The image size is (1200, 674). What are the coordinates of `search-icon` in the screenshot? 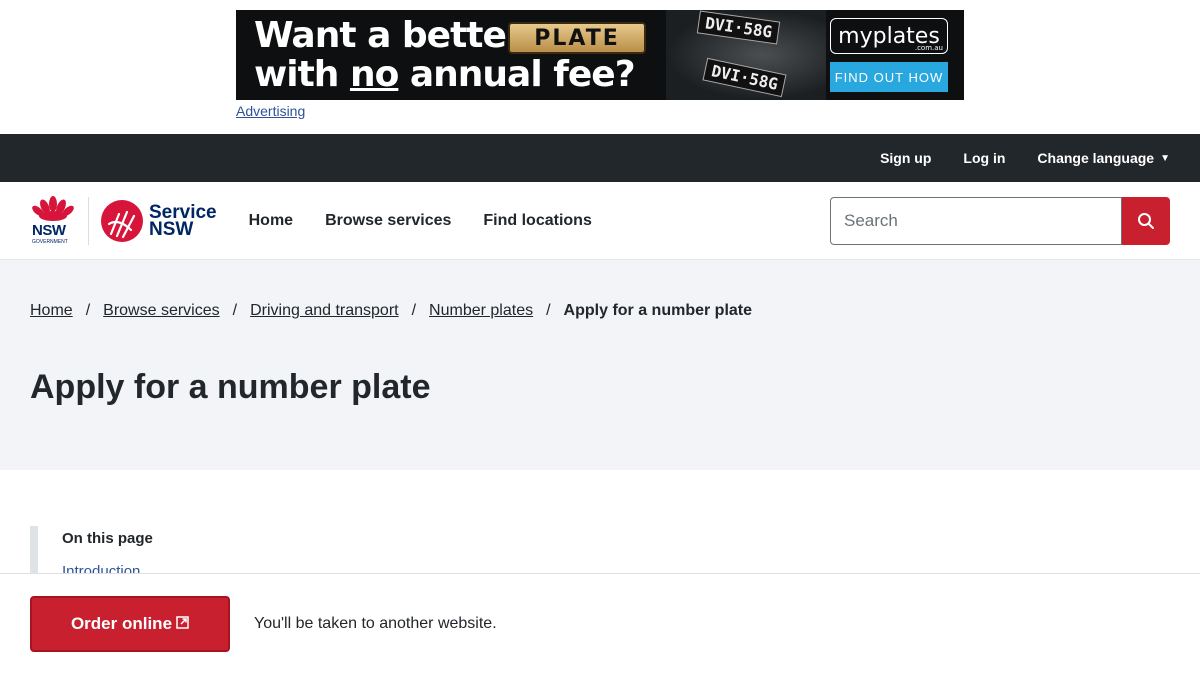 It's located at (1146, 221).